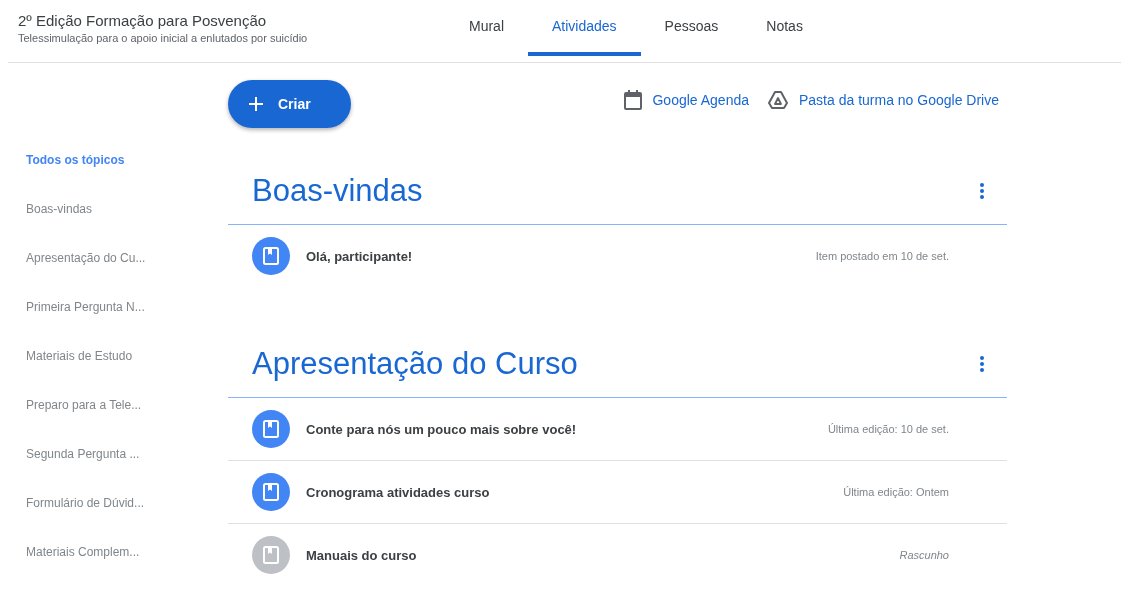  Describe the element at coordinates (360, 256) in the screenshot. I see `material-title: Olá, participante!` at that location.